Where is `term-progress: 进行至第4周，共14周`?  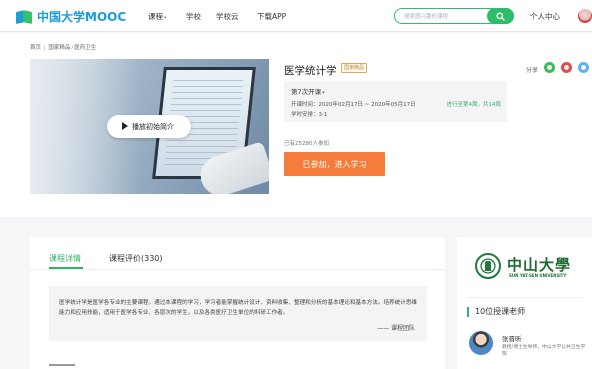
term-progress: 进行至第4周，共14周 is located at coordinates (474, 105).